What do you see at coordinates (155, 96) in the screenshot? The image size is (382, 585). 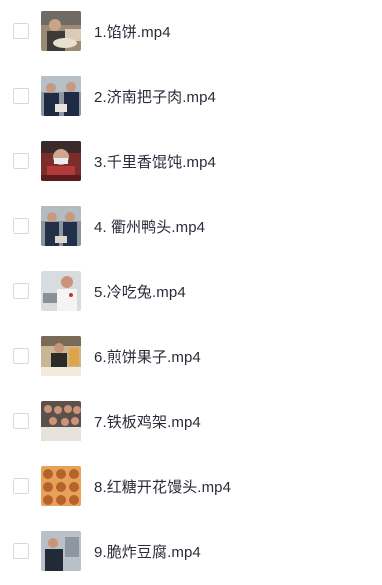 I see `file-name: 2.济南把子肉.mp4` at bounding box center [155, 96].